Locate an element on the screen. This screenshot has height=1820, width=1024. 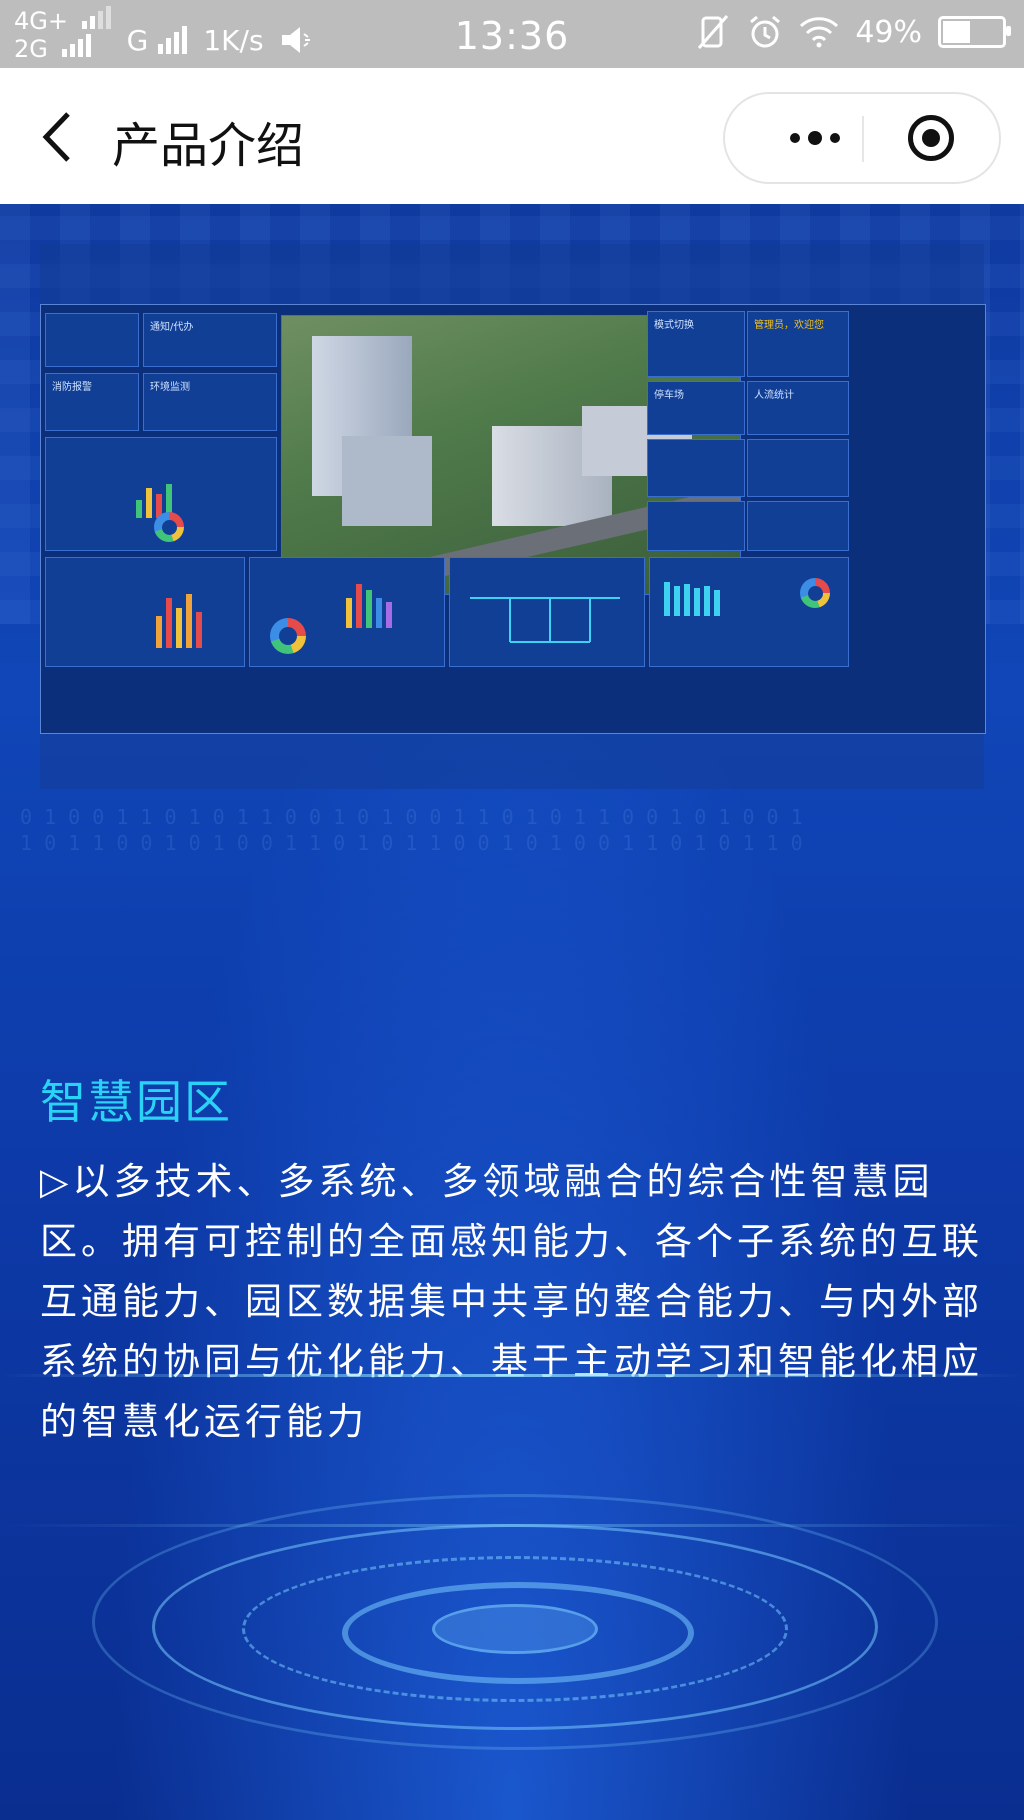
status-bar: 4G+ 2G G 1K/s 13:36 49% is located at coordinates (512, 34).